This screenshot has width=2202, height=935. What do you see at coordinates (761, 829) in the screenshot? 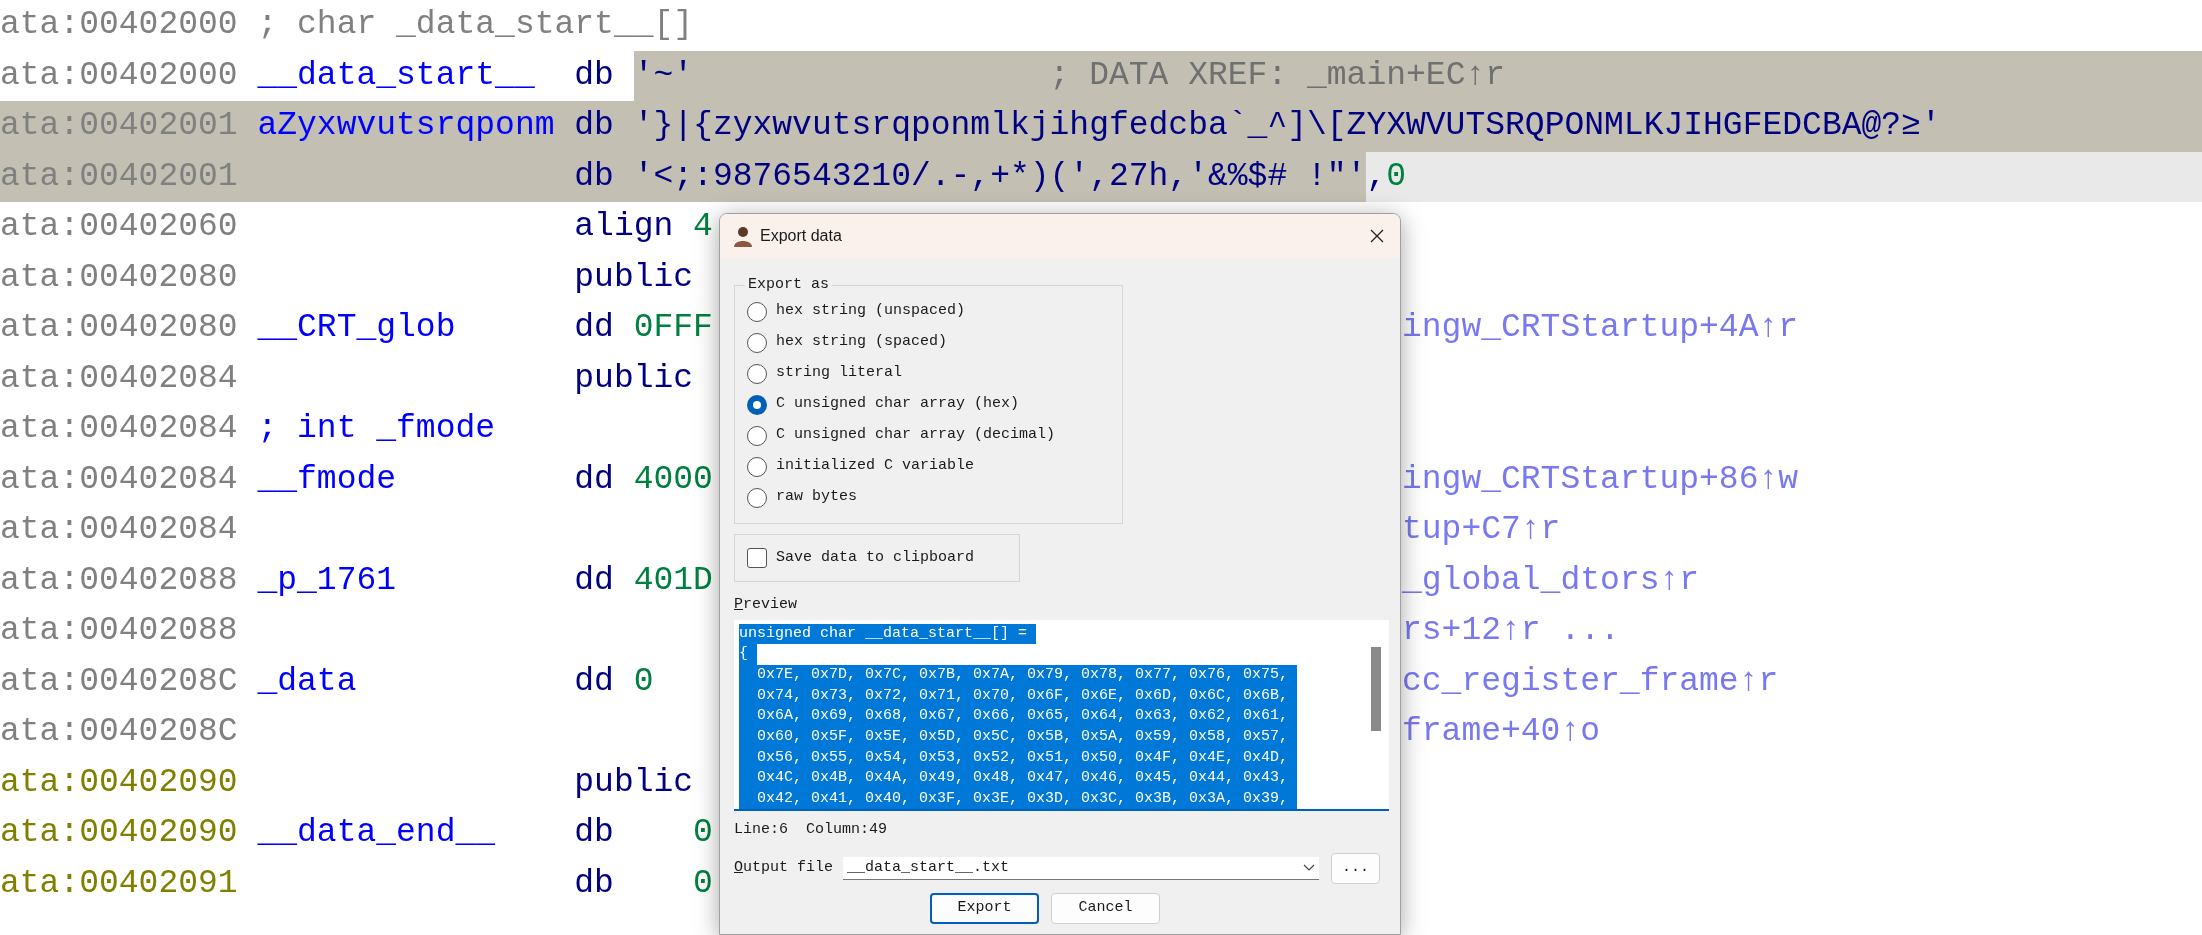
I see `status-text: Line:6` at bounding box center [761, 829].